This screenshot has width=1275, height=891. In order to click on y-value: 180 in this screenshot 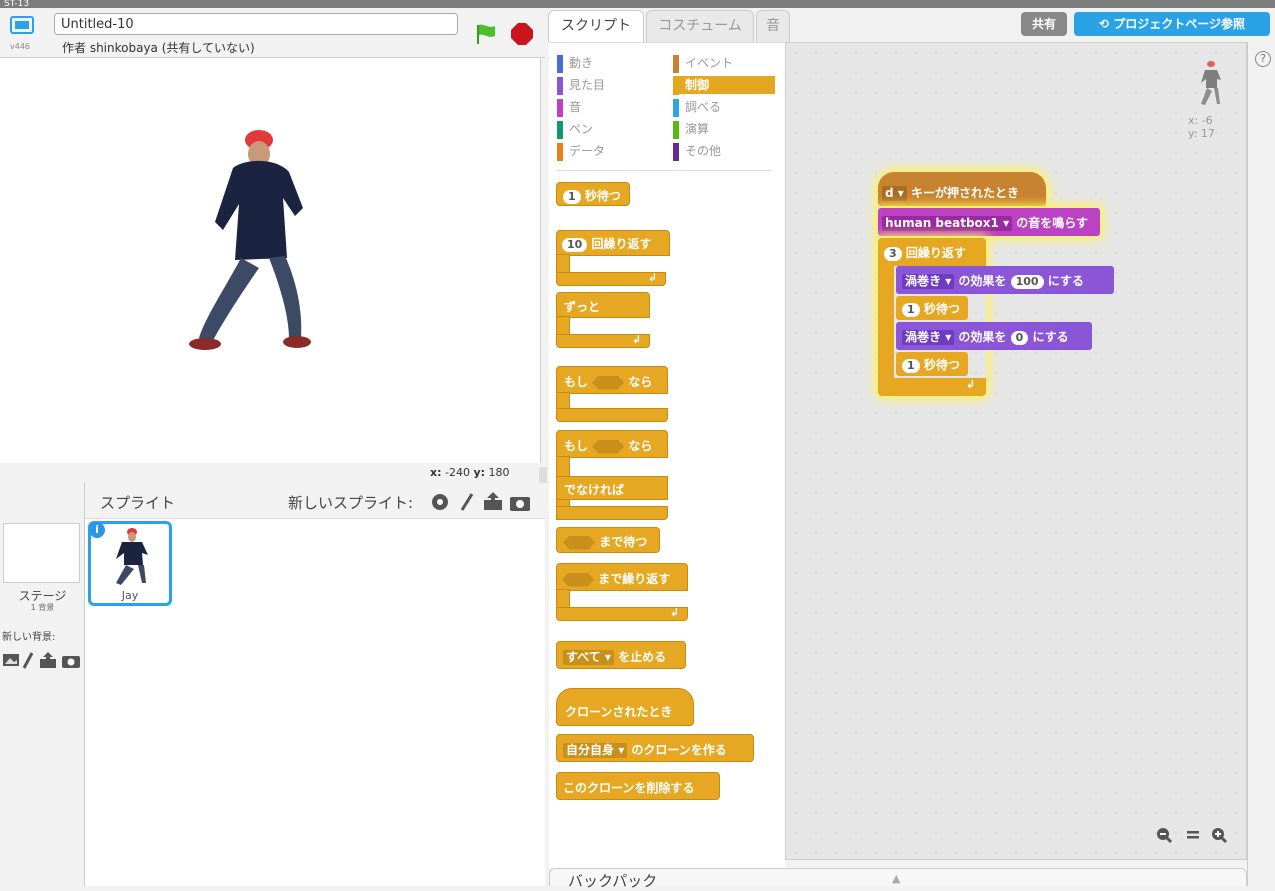, I will do `click(499, 472)`.